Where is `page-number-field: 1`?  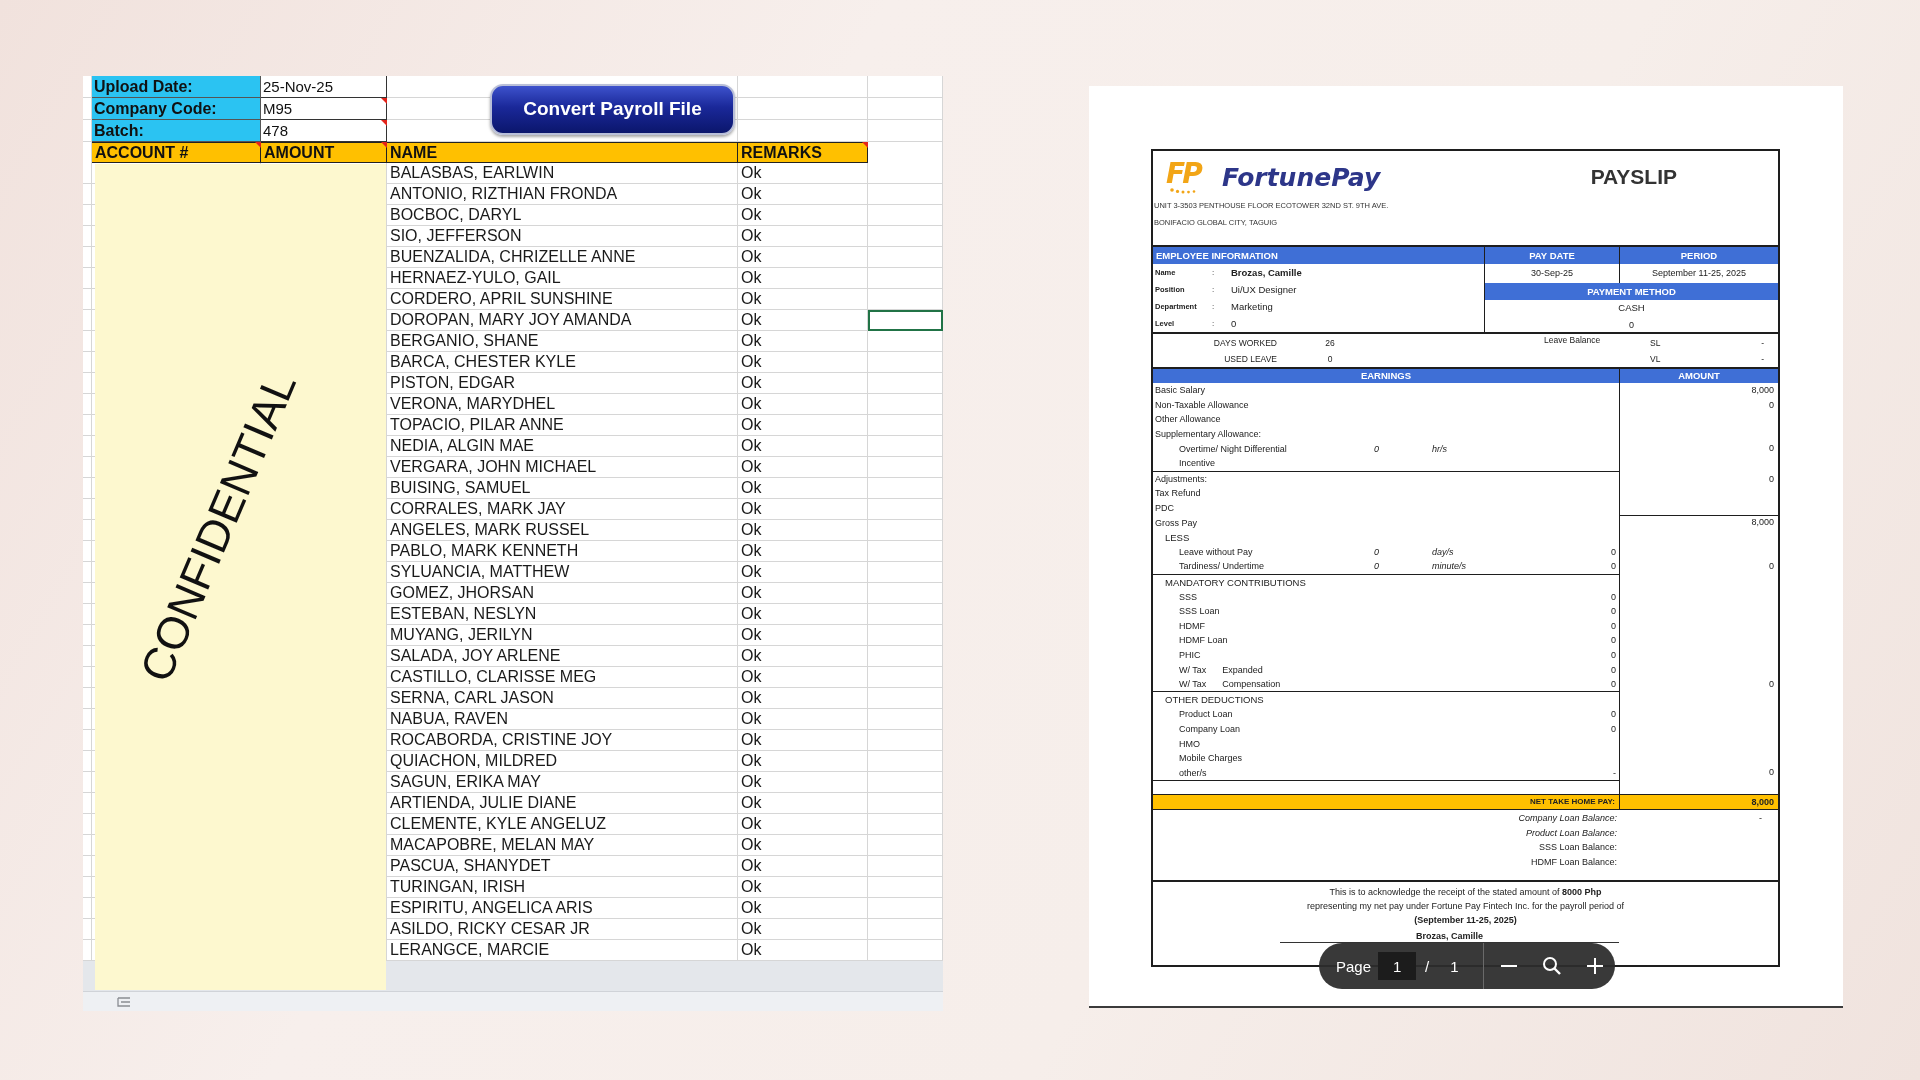 page-number-field: 1 is located at coordinates (1397, 966).